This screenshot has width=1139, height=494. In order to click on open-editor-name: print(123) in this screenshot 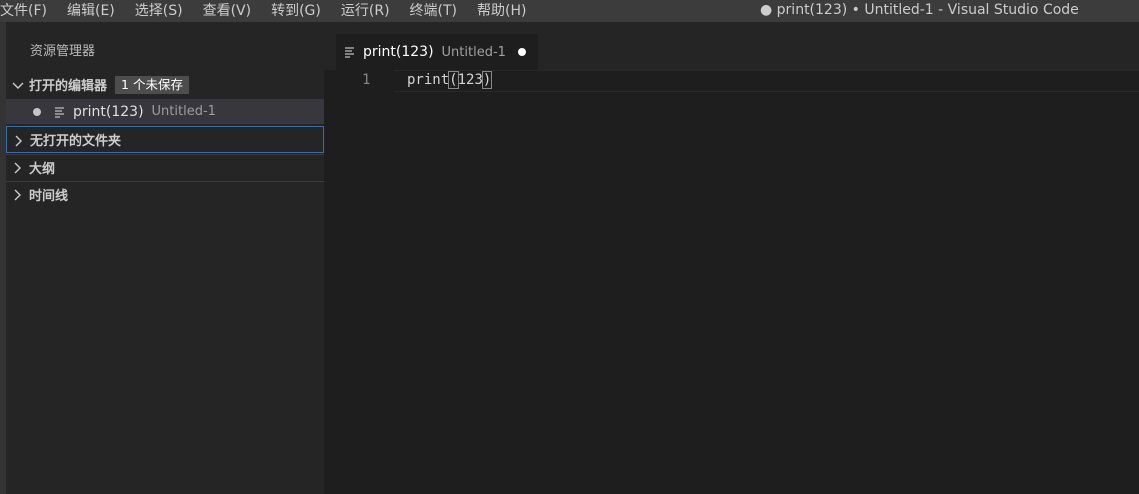, I will do `click(108, 111)`.